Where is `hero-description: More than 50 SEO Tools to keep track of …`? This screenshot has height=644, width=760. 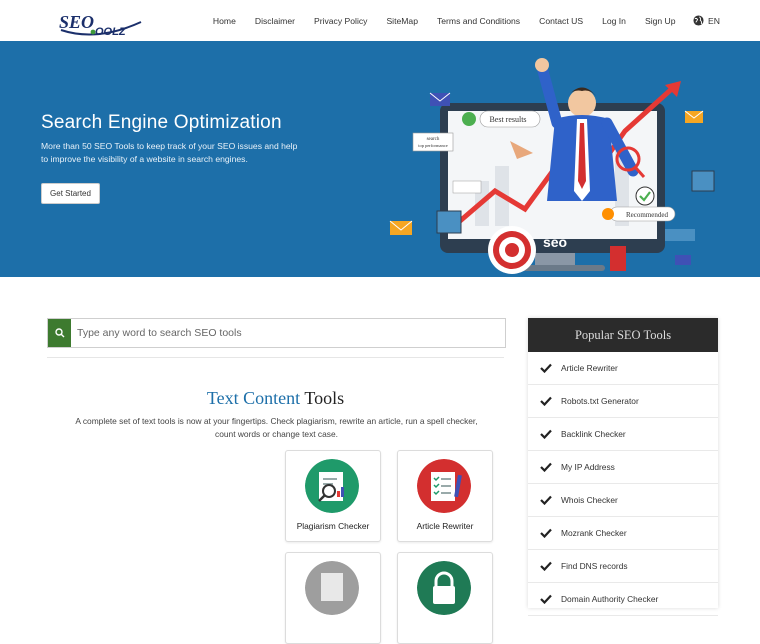 hero-description: More than 50 SEO Tools to keep track of … is located at coordinates (169, 152).